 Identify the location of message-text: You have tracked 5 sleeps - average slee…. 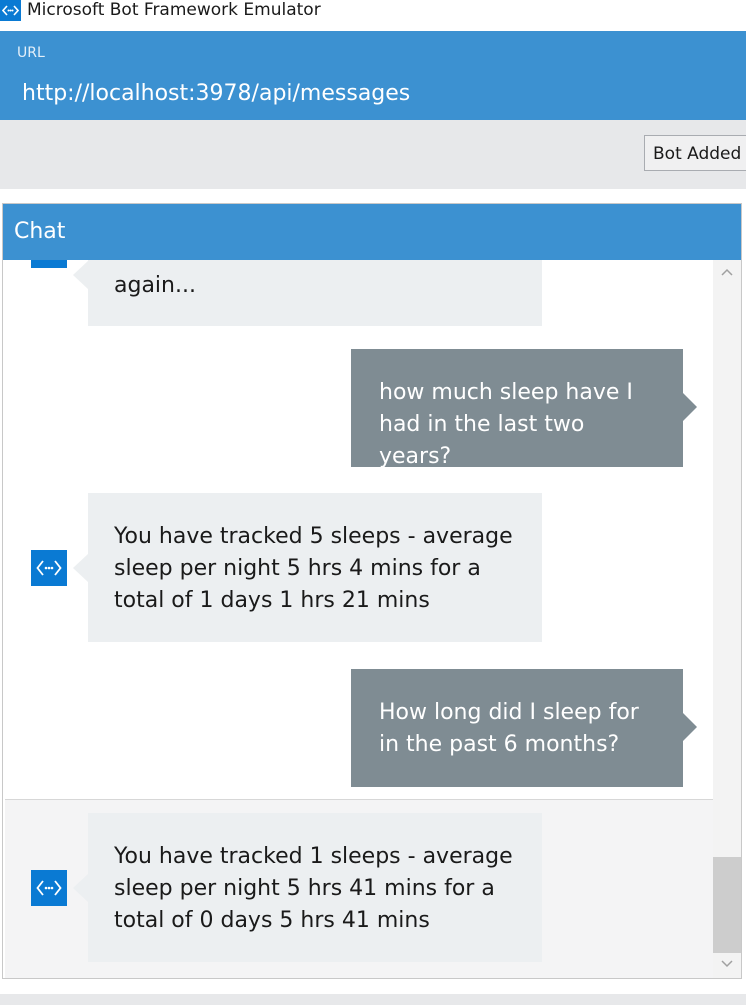
(313, 568).